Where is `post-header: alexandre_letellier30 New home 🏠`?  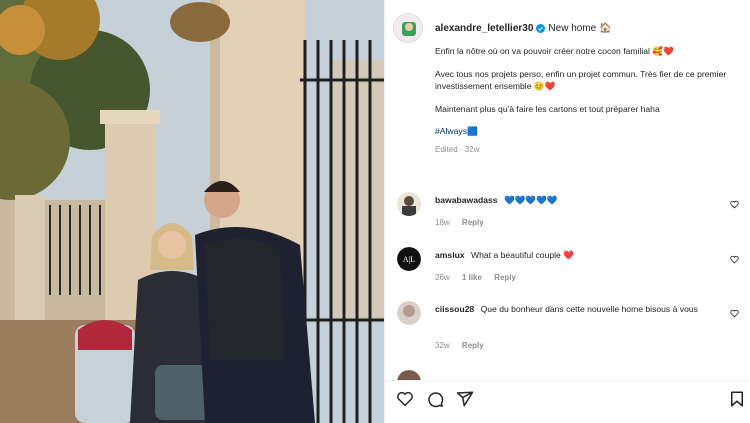
post-header: alexandre_letellier30 New home 🏠 is located at coordinates (502, 28).